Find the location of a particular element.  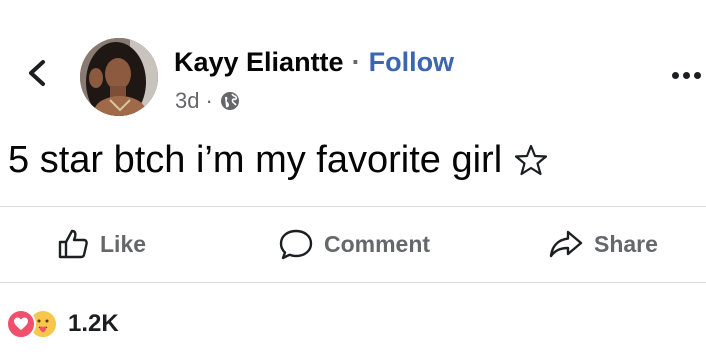

love-reaction-icon is located at coordinates (21, 324).